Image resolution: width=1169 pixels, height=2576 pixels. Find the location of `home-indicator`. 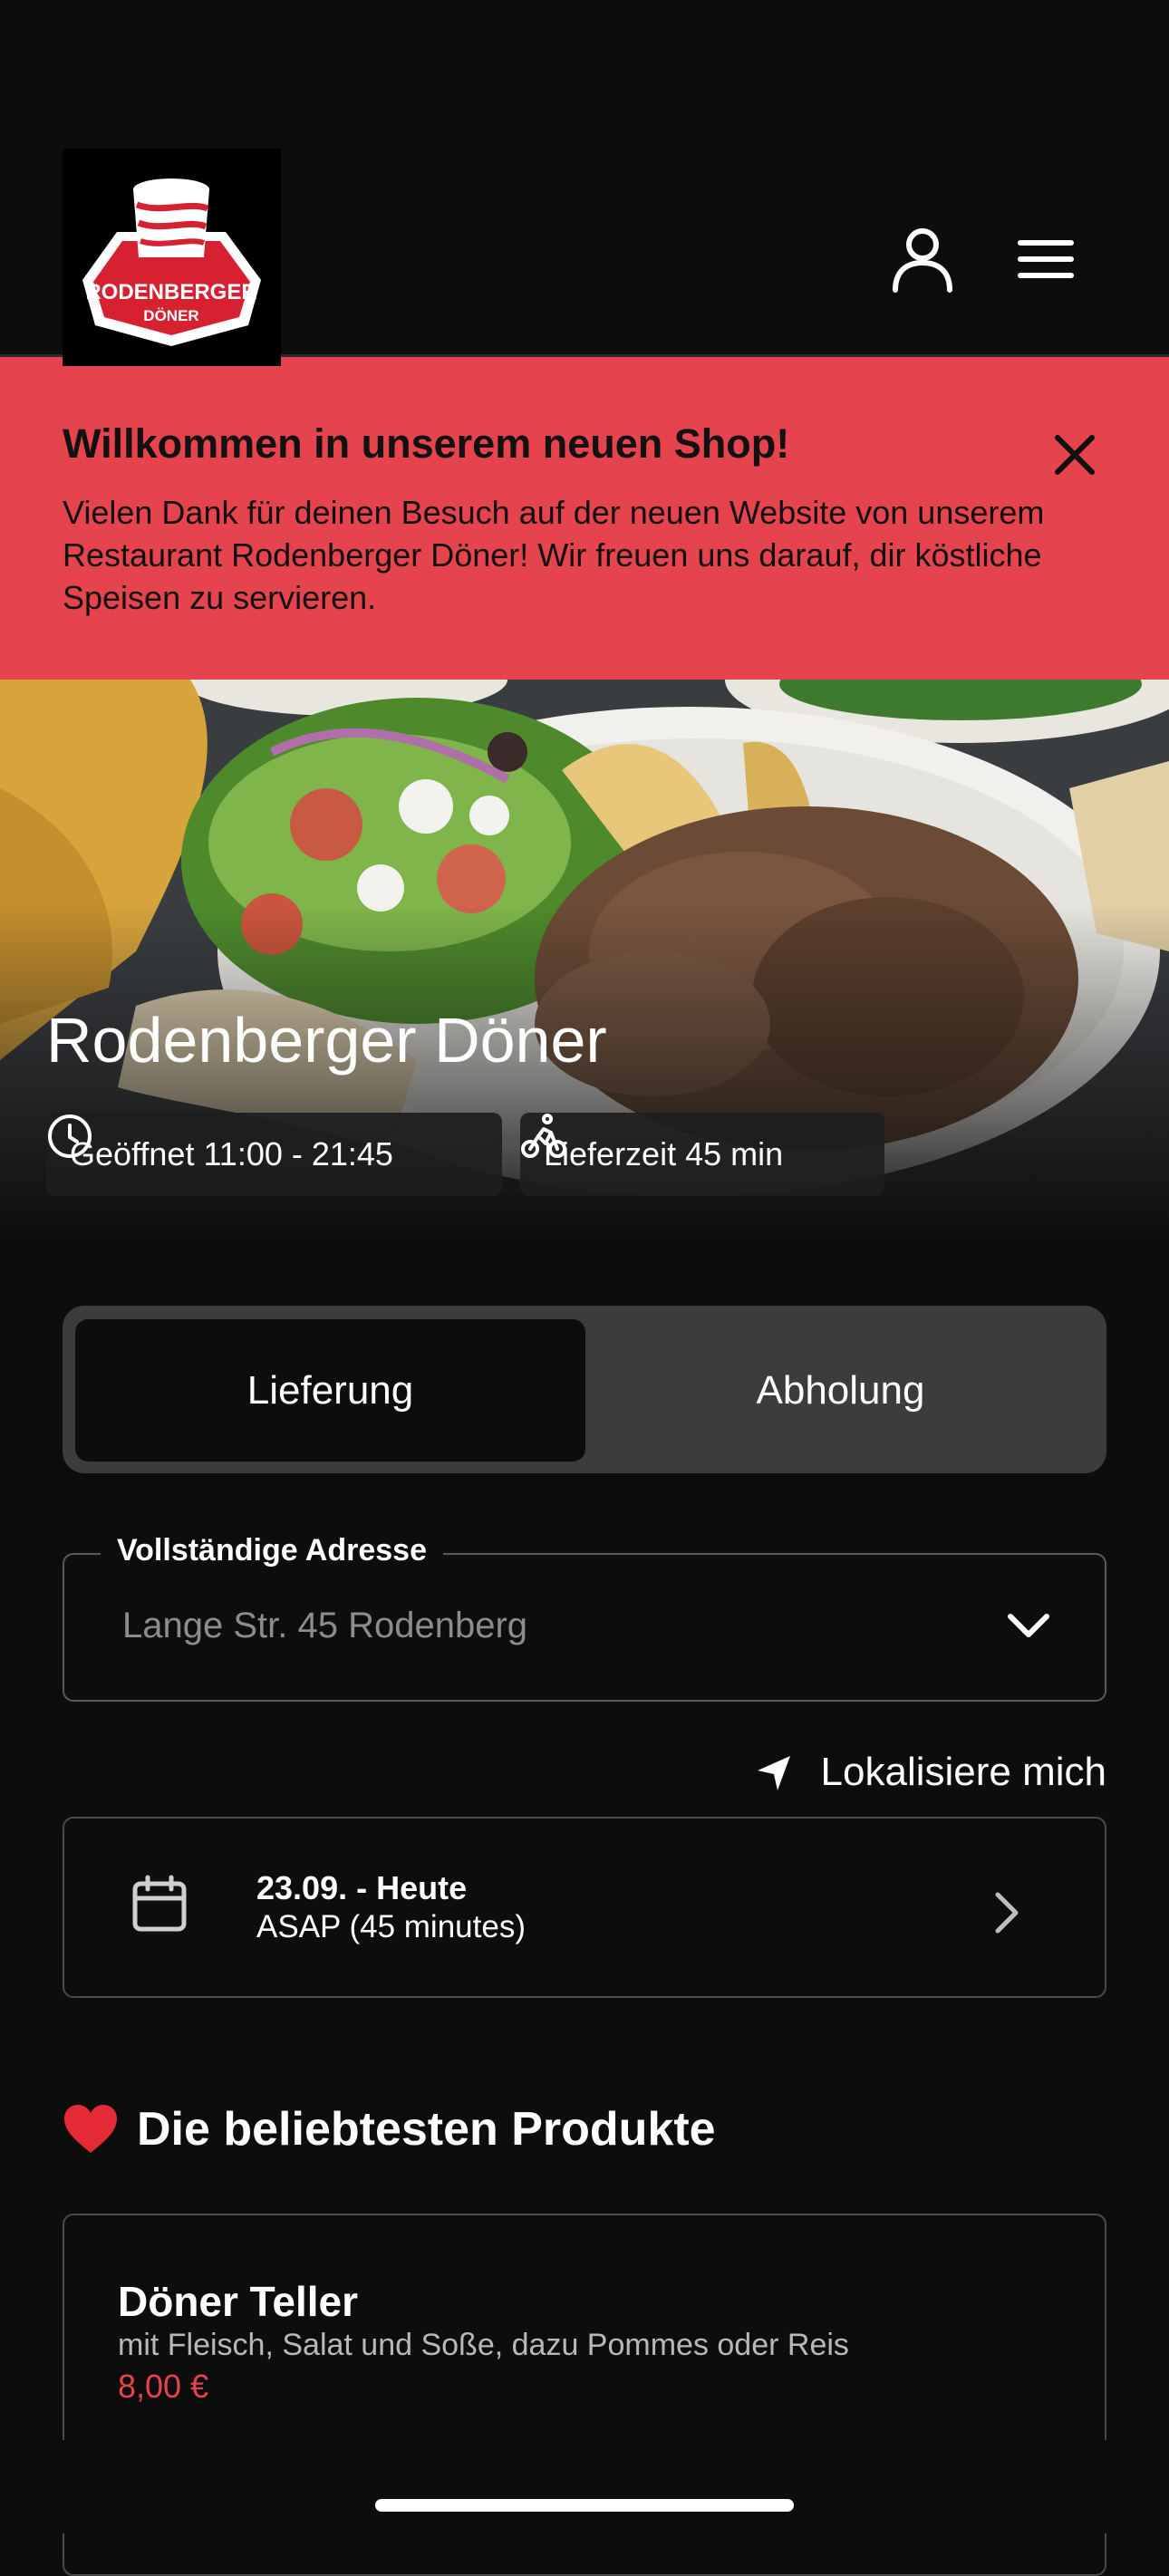

home-indicator is located at coordinates (584, 2505).